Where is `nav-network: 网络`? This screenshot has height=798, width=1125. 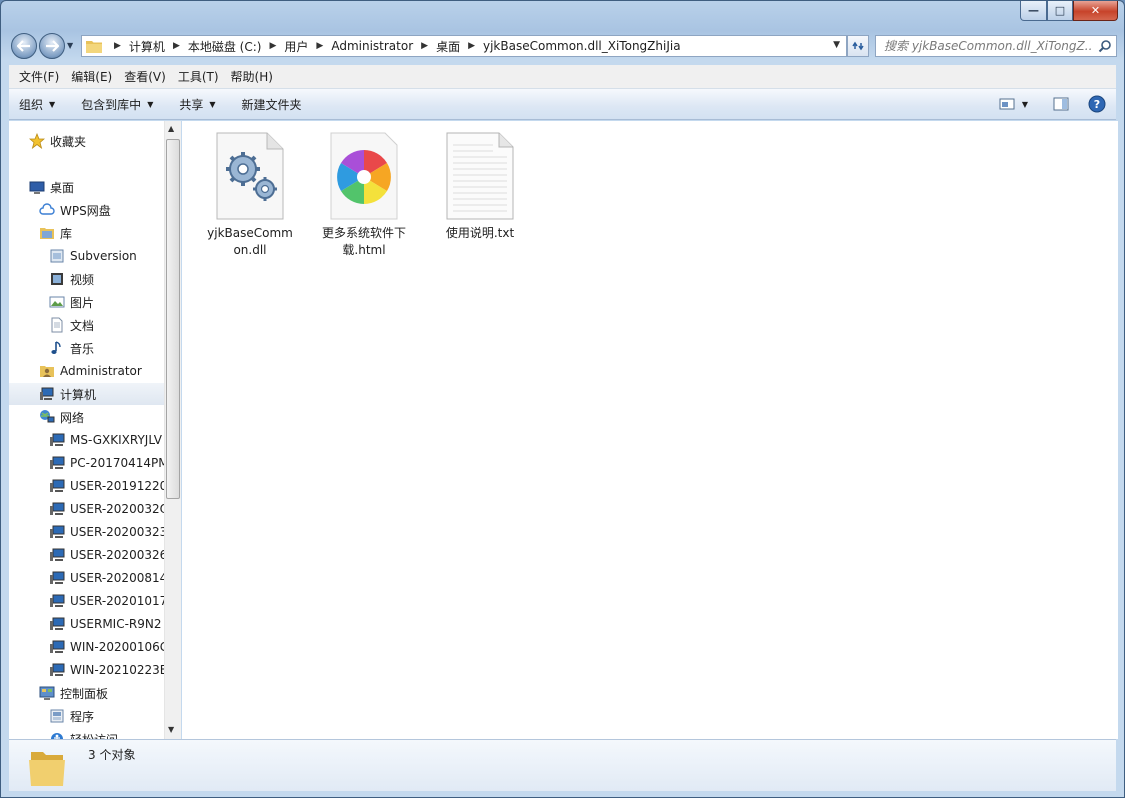 nav-network: 网络 is located at coordinates (61, 417).